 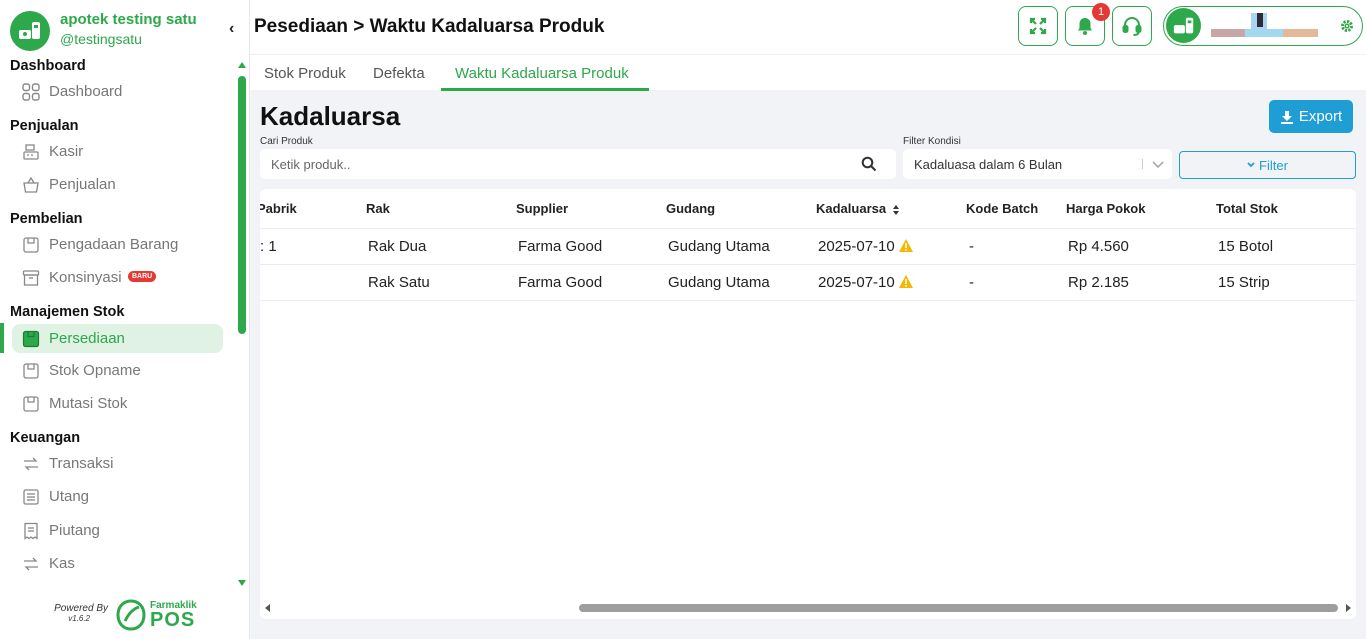 I want to click on cell-kode-batch: -, so click(x=971, y=282).